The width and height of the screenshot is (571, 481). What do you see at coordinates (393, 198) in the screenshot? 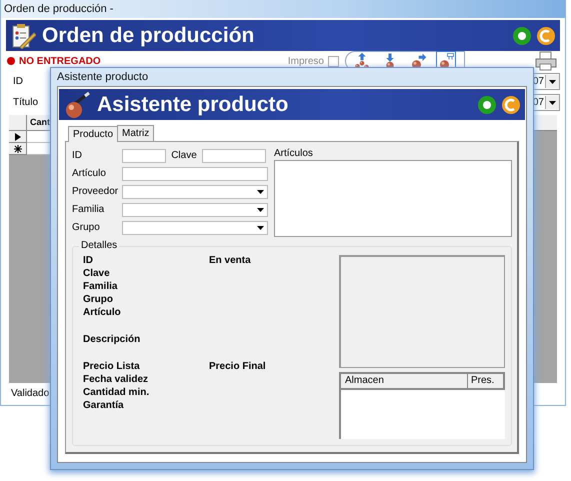
I see `list-box` at bounding box center [393, 198].